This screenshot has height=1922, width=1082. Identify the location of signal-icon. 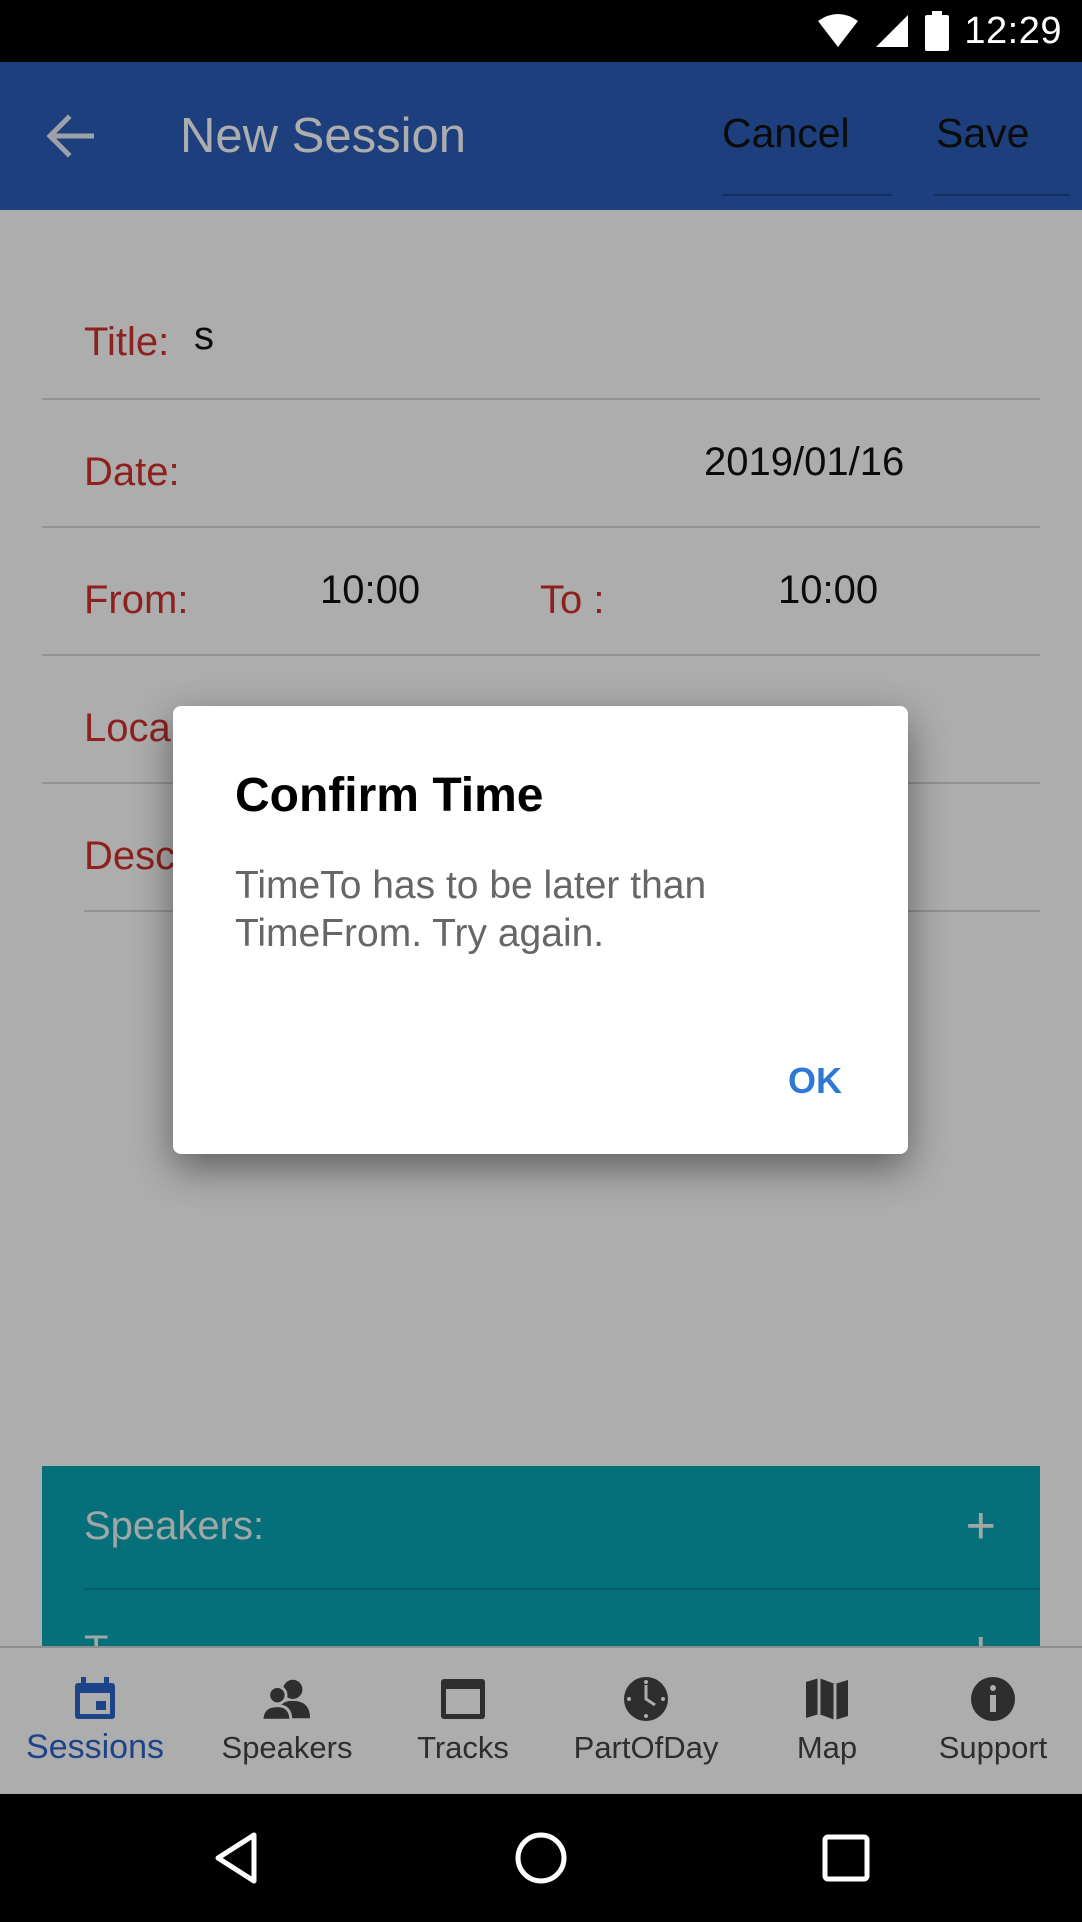
(892, 31).